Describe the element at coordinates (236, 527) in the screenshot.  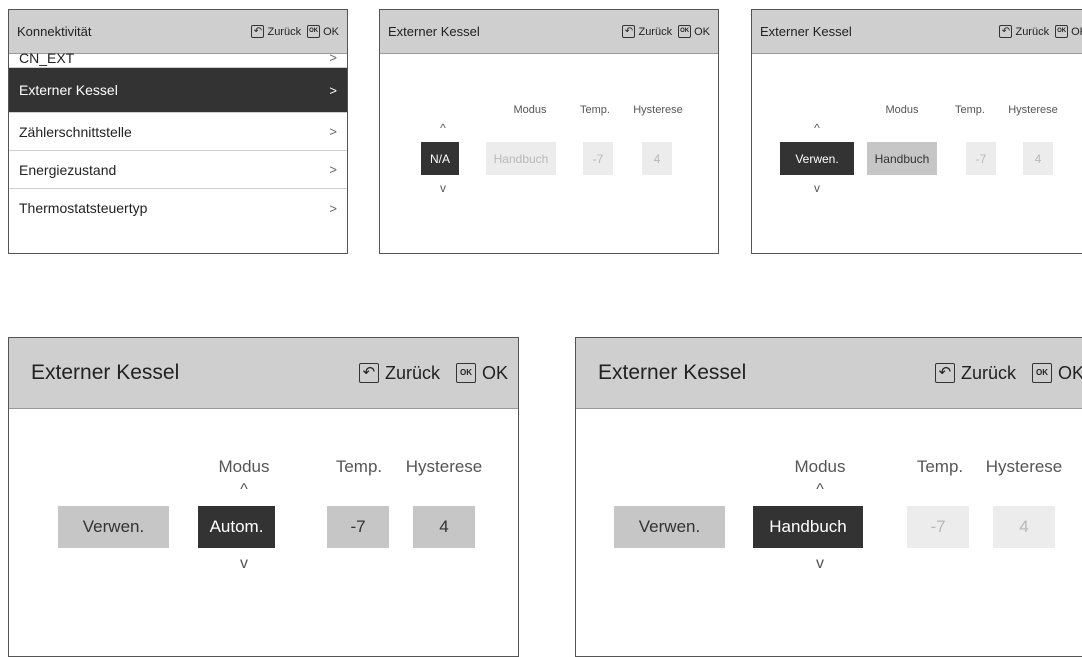
I see `mode-selector: Autom.` at that location.